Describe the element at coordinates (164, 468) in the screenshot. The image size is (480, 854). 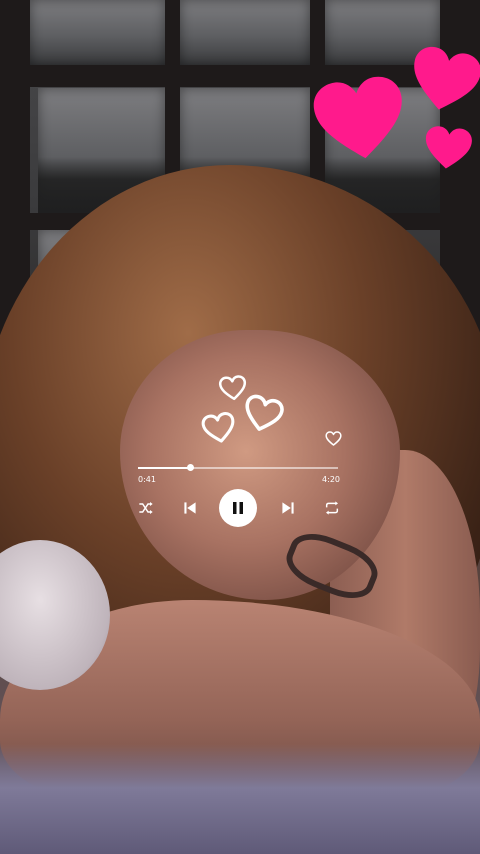
I see `progress-fill` at that location.